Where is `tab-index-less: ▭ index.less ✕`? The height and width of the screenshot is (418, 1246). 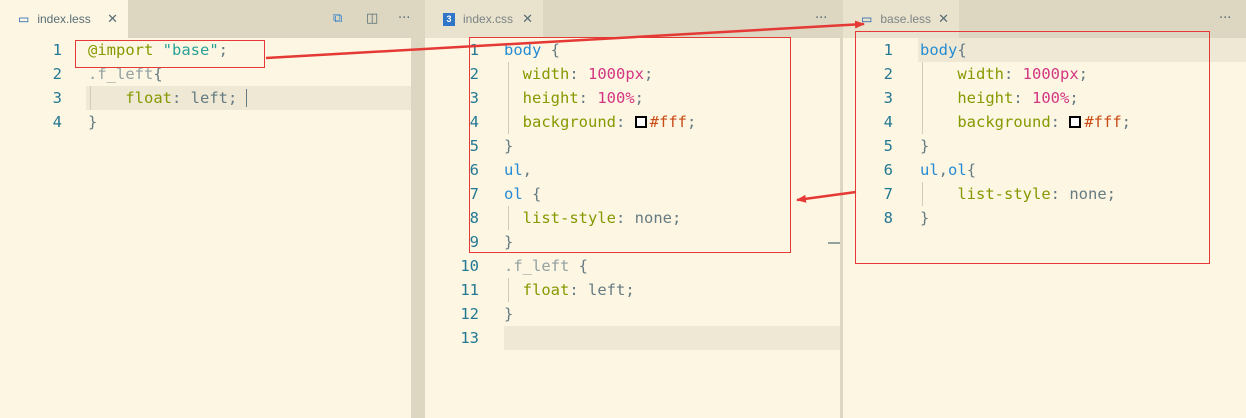
tab-index-less: ▭ index.less ✕ is located at coordinates (64, 19).